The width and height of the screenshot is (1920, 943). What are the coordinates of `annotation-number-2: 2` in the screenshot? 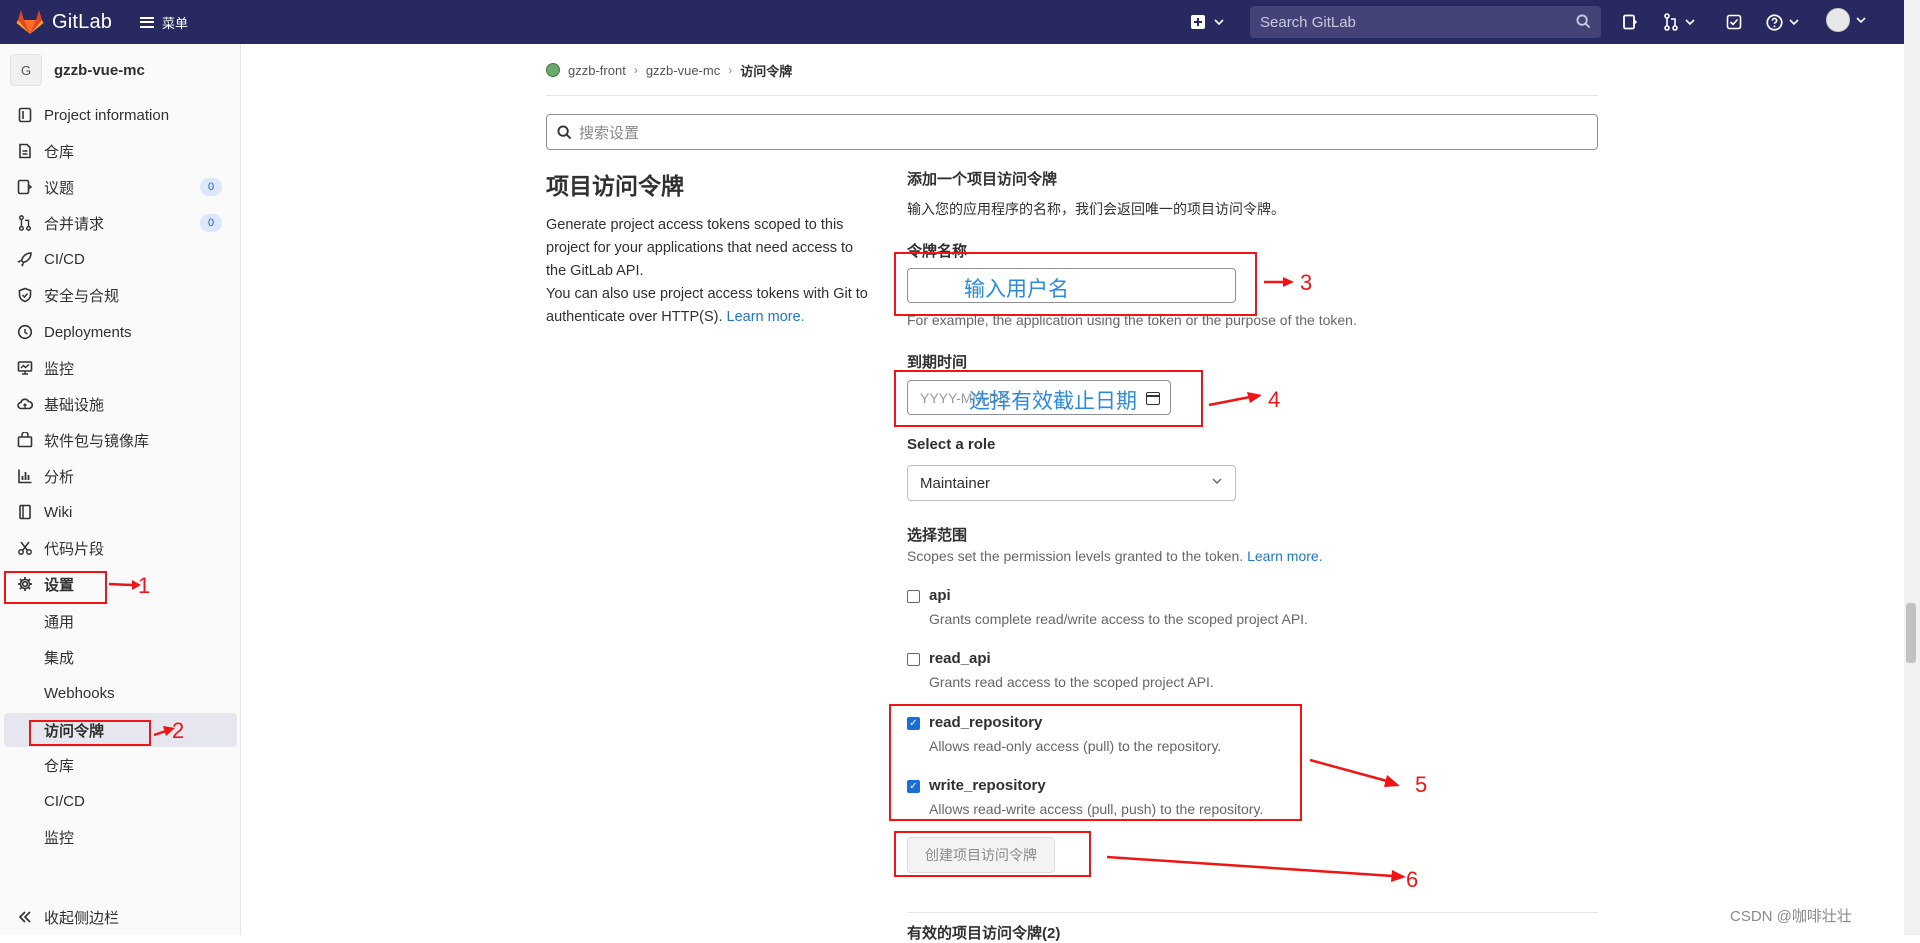 It's located at (178, 730).